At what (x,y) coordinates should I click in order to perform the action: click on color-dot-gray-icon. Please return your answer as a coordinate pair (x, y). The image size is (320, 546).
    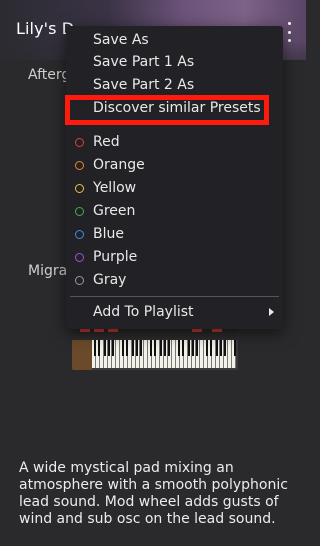
    Looking at the image, I should click on (79, 280).